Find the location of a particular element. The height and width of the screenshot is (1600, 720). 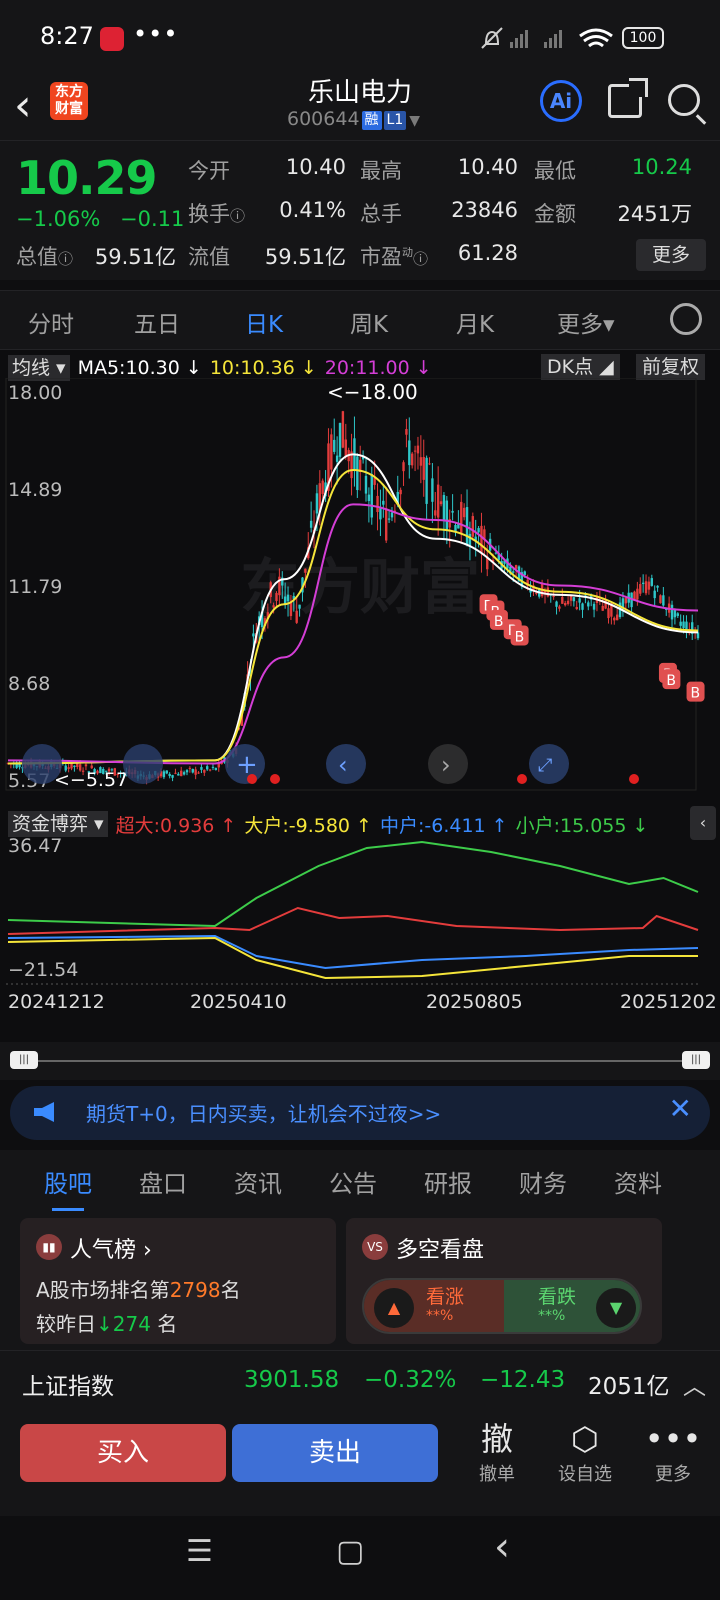

trade-bar: 买入 卖出 撤 撤单 ⬡ 设自选 ••• 更多 is located at coordinates (360, 1464).